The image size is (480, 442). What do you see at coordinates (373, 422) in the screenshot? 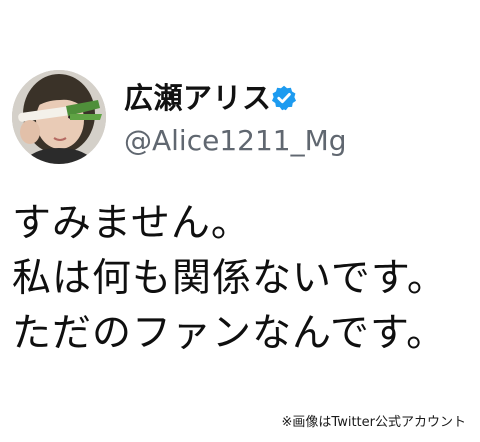
I see `image-source-caption: ※画像はTwitter公式アカウント` at bounding box center [373, 422].